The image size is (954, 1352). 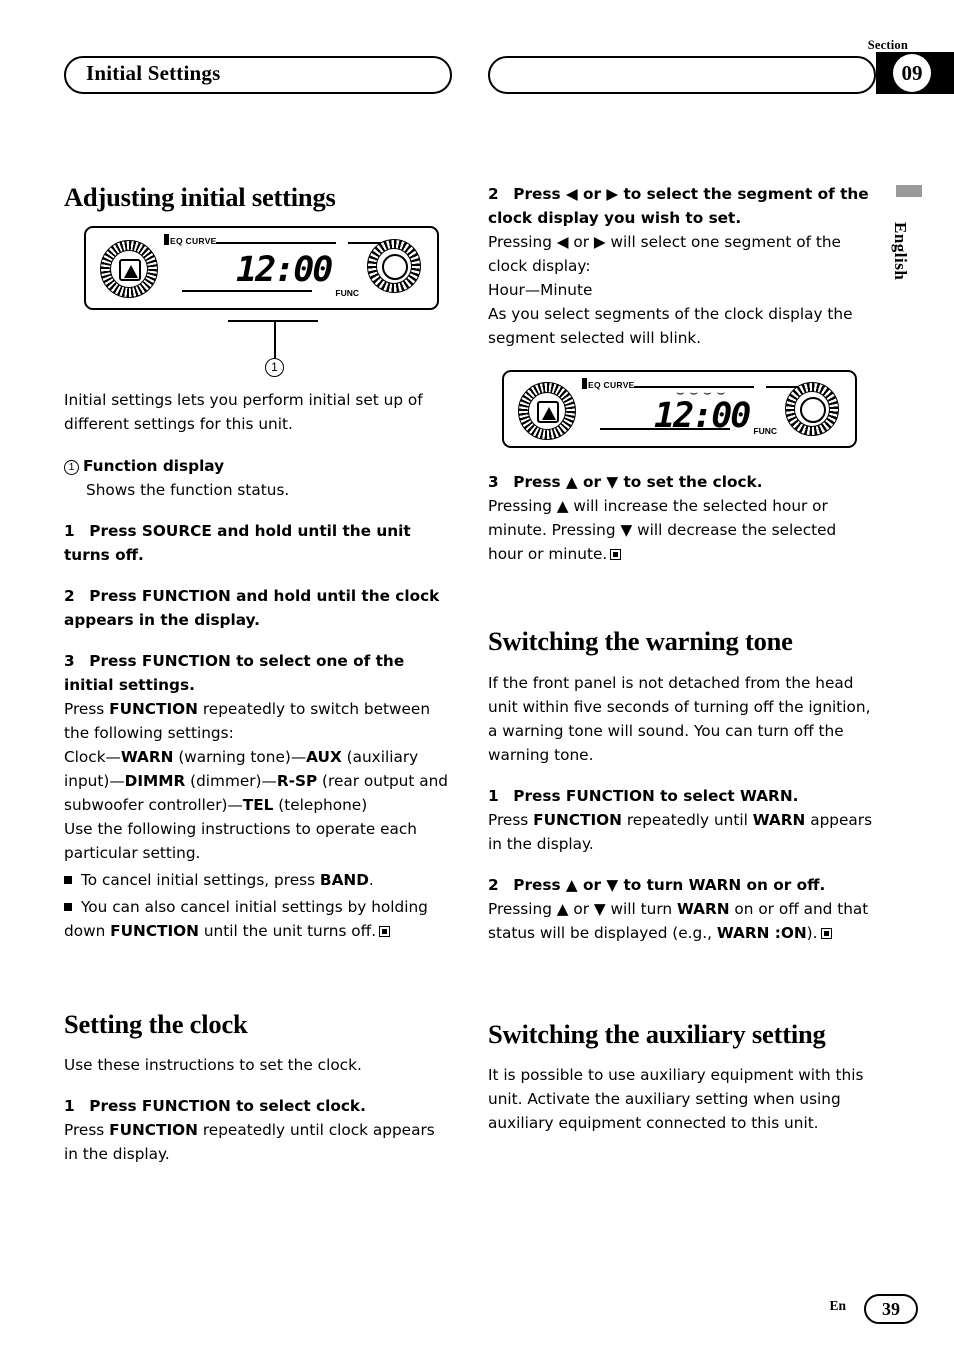 What do you see at coordinates (87, 708) in the screenshot?
I see `step3-body-part1: Press` at bounding box center [87, 708].